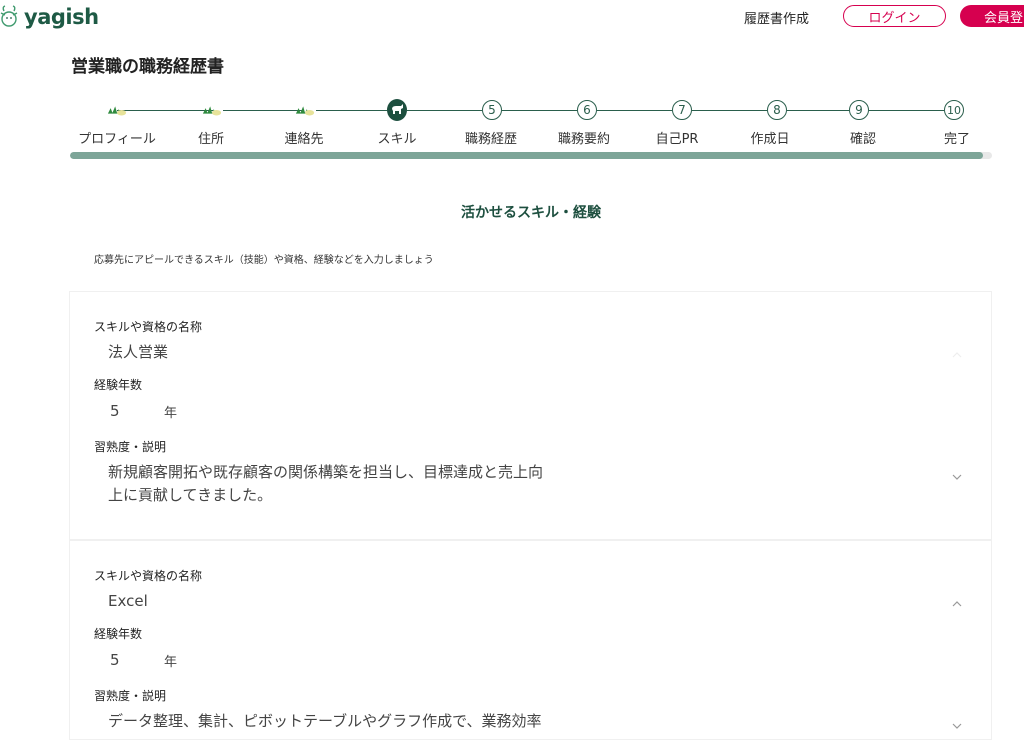 The image size is (1024, 740). I want to click on section-intro-text: 応募先にアピールできるスキル（技能）や資格、経験などを入力しましょう, so click(264, 260).